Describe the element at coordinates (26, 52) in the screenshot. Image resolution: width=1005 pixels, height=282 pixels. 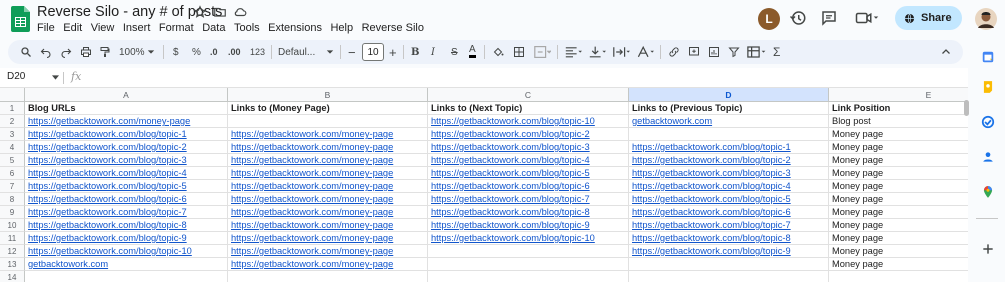
I see `search-menus-icon` at that location.